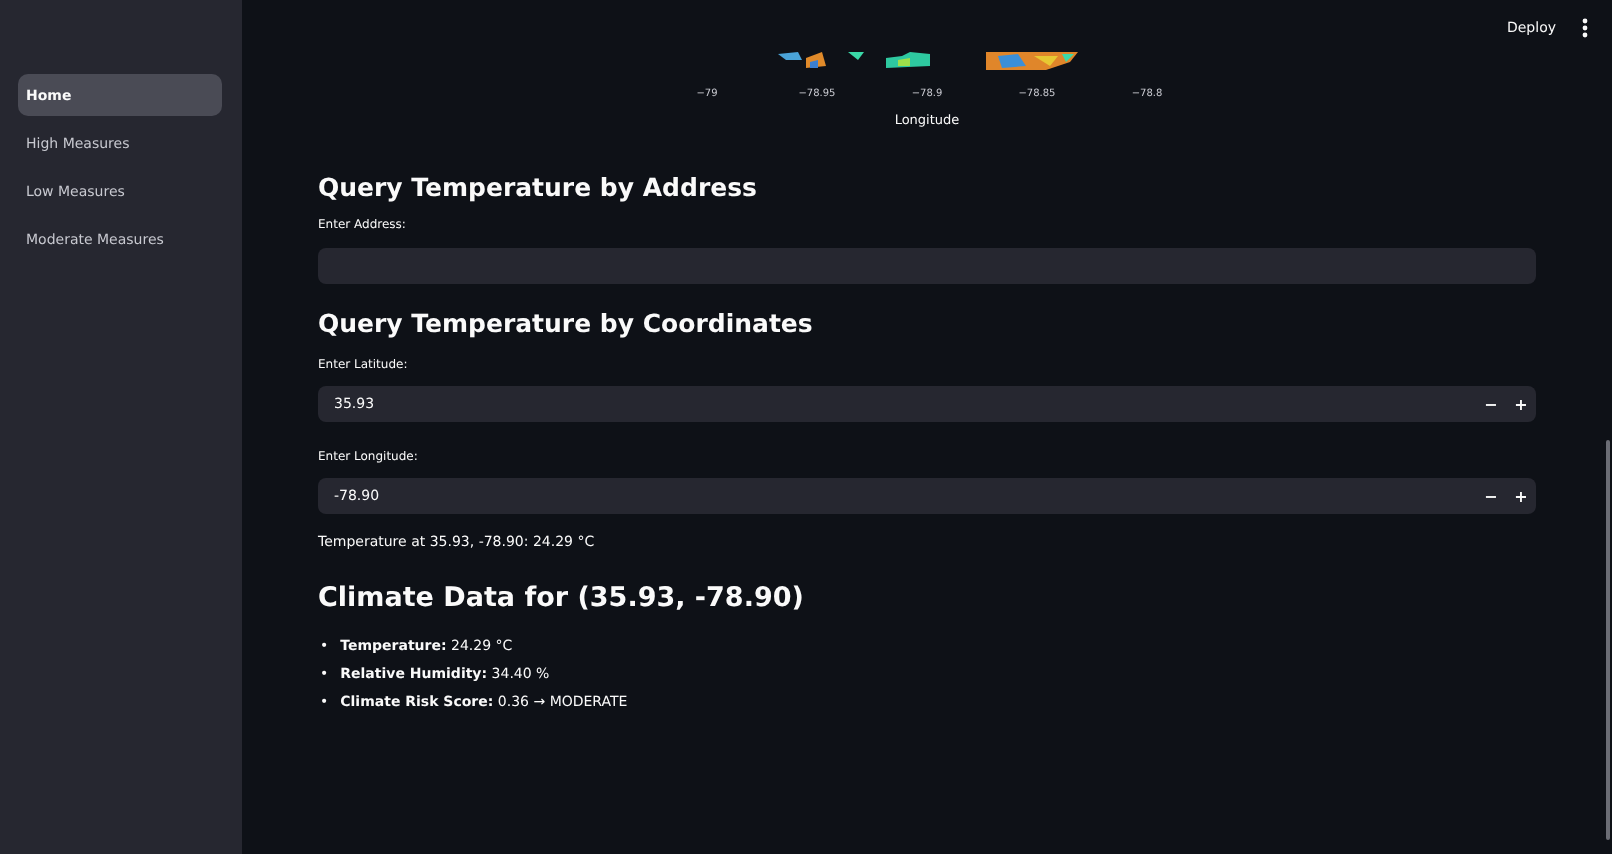 The image size is (1612, 854). What do you see at coordinates (1585, 28) in the screenshot?
I see `more-options-icon` at bounding box center [1585, 28].